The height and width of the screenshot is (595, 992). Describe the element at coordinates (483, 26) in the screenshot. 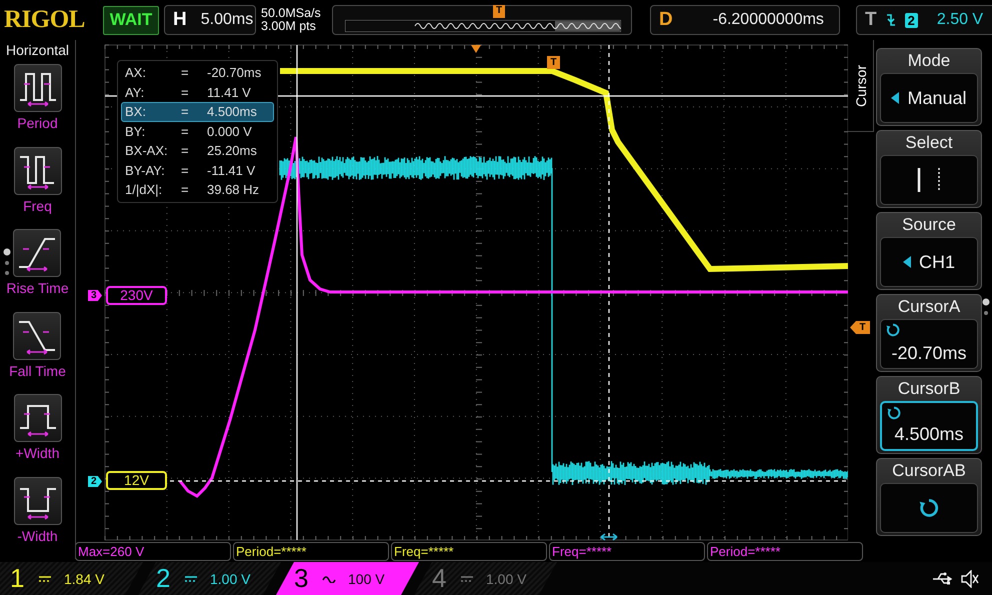

I see `waveform-overview-icon` at that location.